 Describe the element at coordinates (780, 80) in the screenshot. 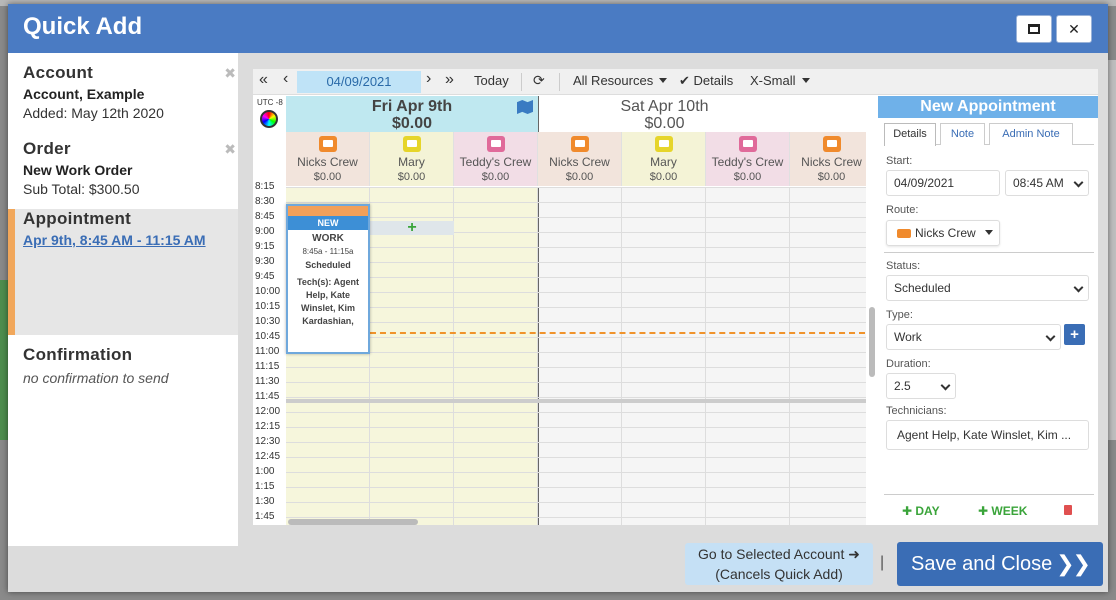

I see `size-dropdown: X-Small` at that location.